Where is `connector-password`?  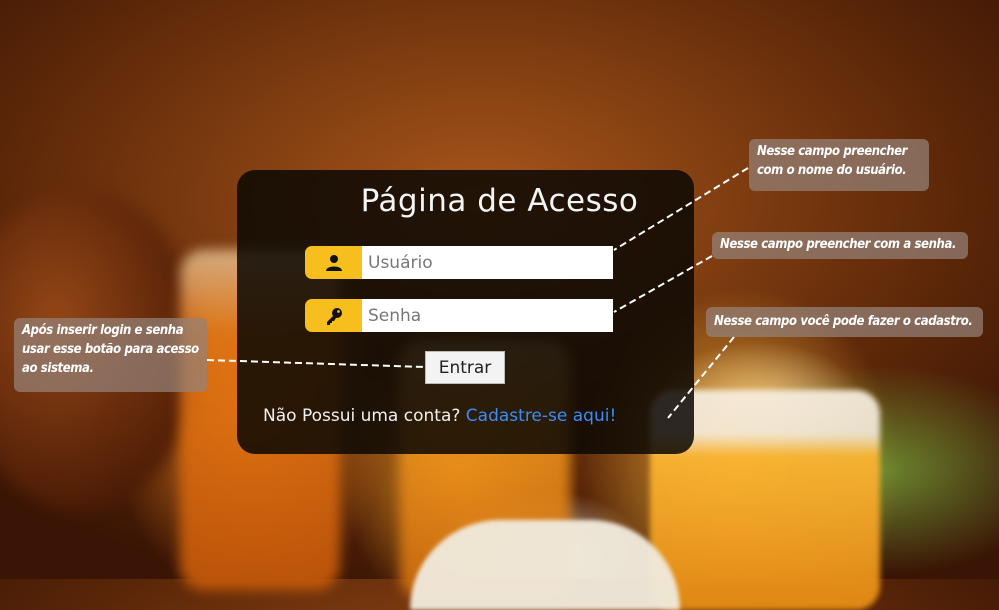
connector-password is located at coordinates (663, 284).